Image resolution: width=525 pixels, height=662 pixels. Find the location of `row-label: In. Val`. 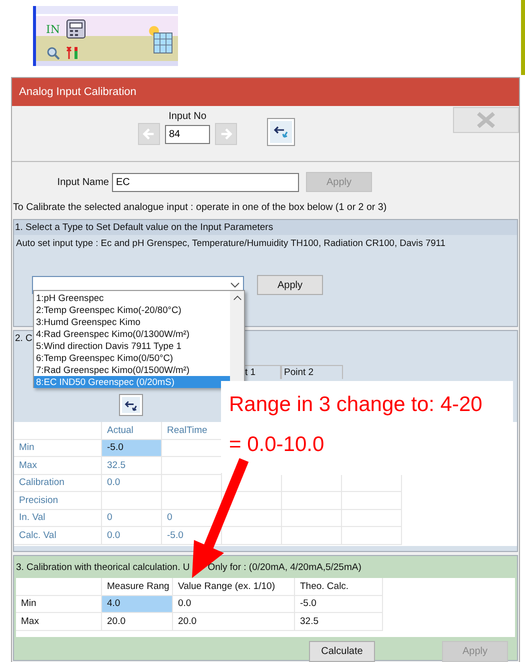

row-label: In. Val is located at coordinates (58, 518).